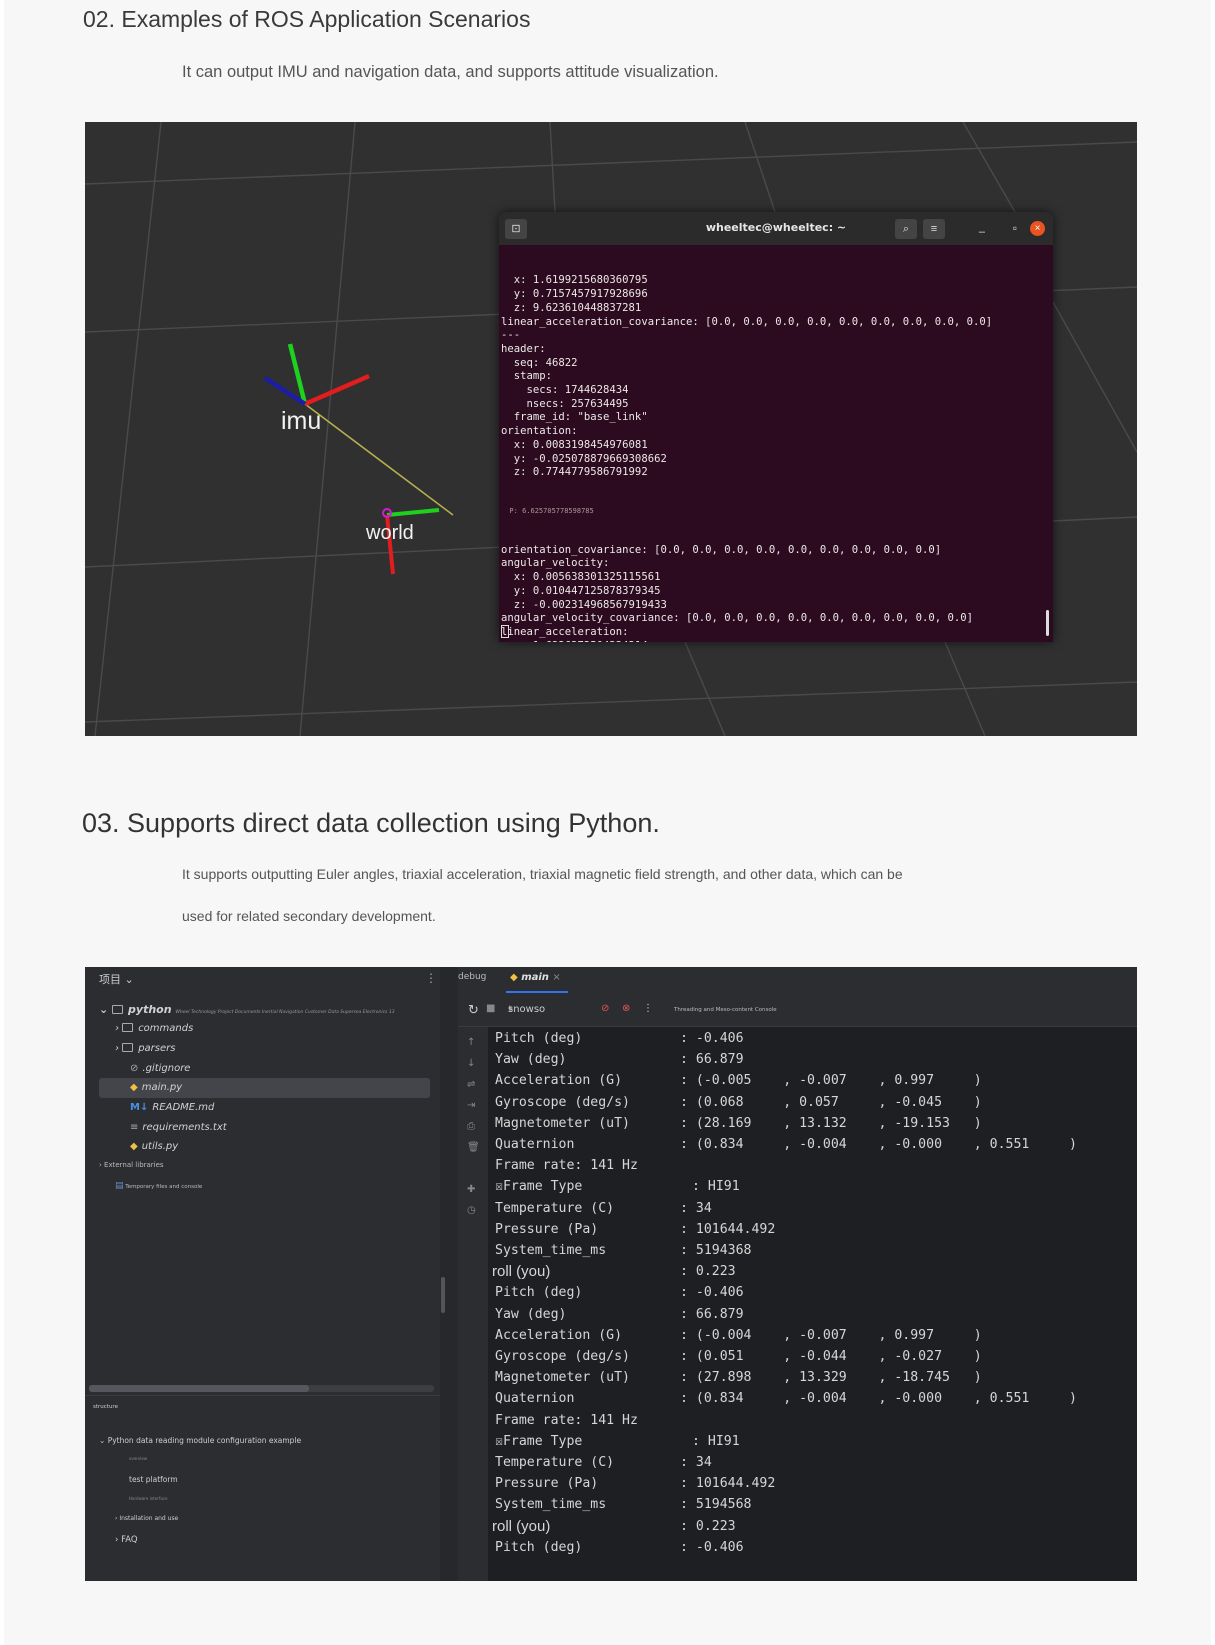  I want to click on tree-temp-files: ▤ Temporary files and console, so click(158, 1186).